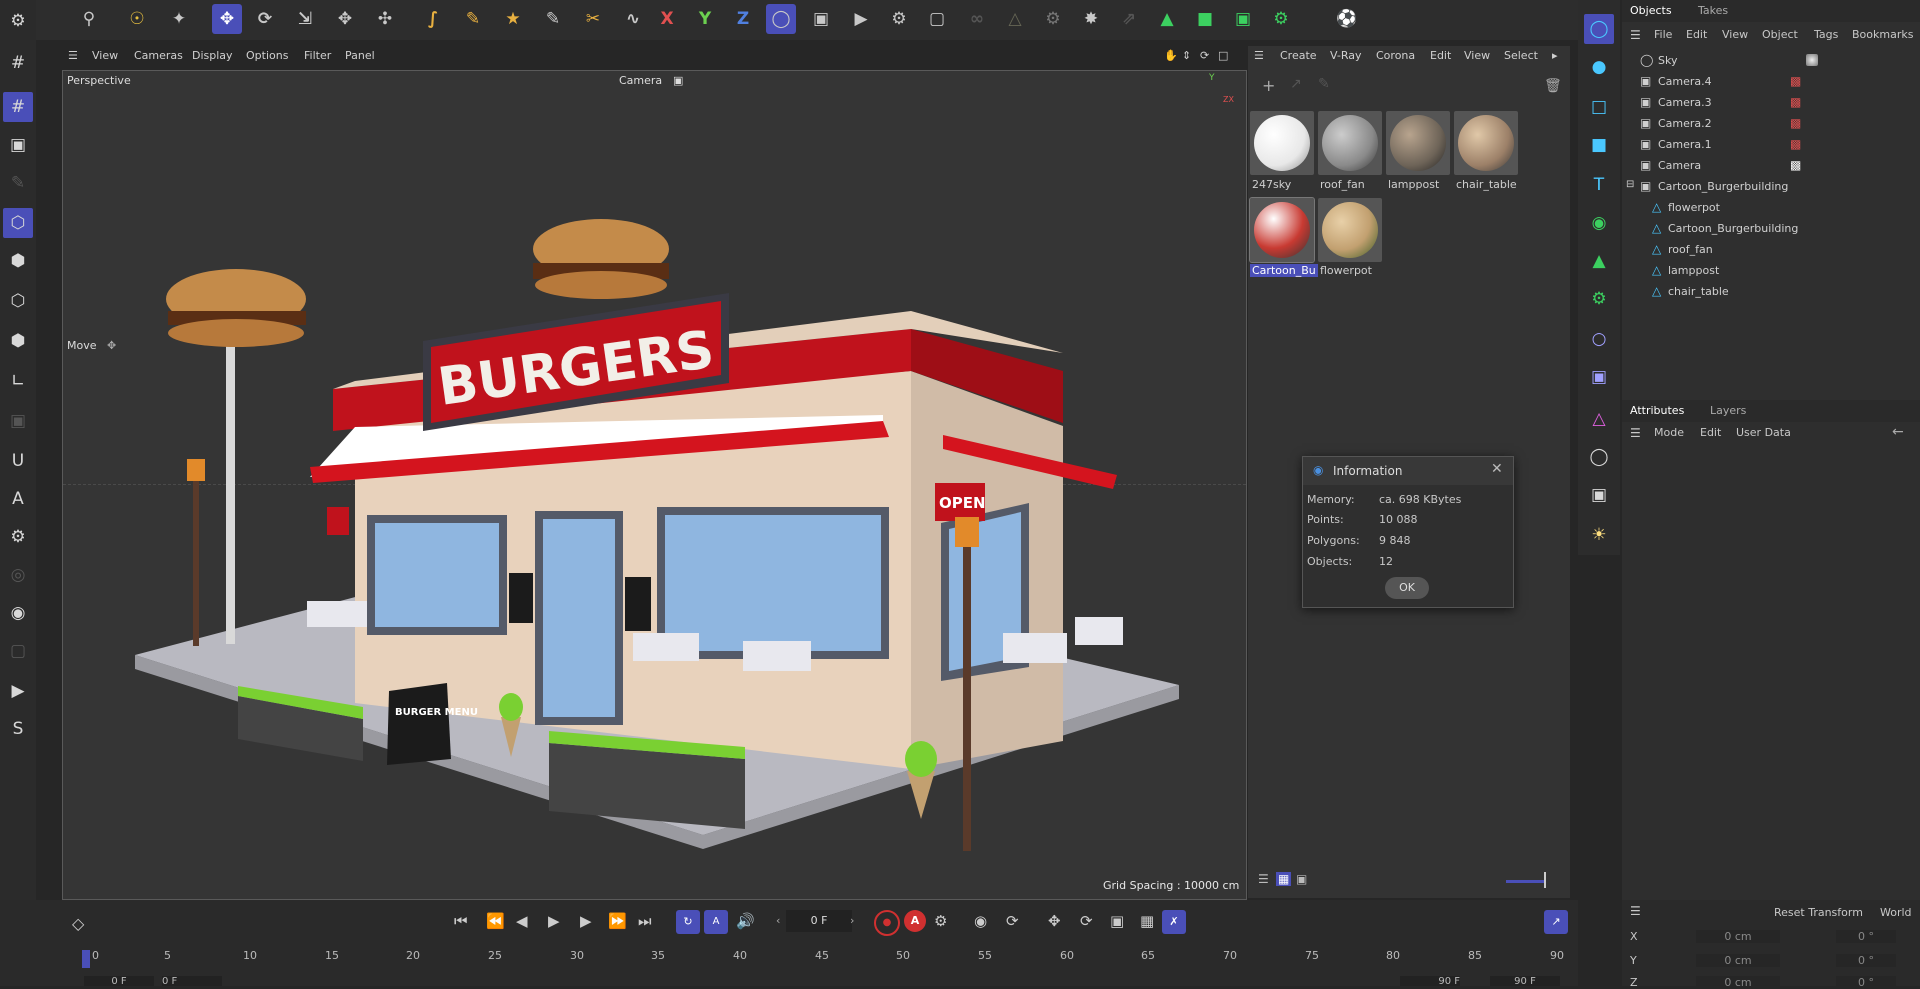  I want to click on obj-menu-edit: Edit, so click(1696, 34).